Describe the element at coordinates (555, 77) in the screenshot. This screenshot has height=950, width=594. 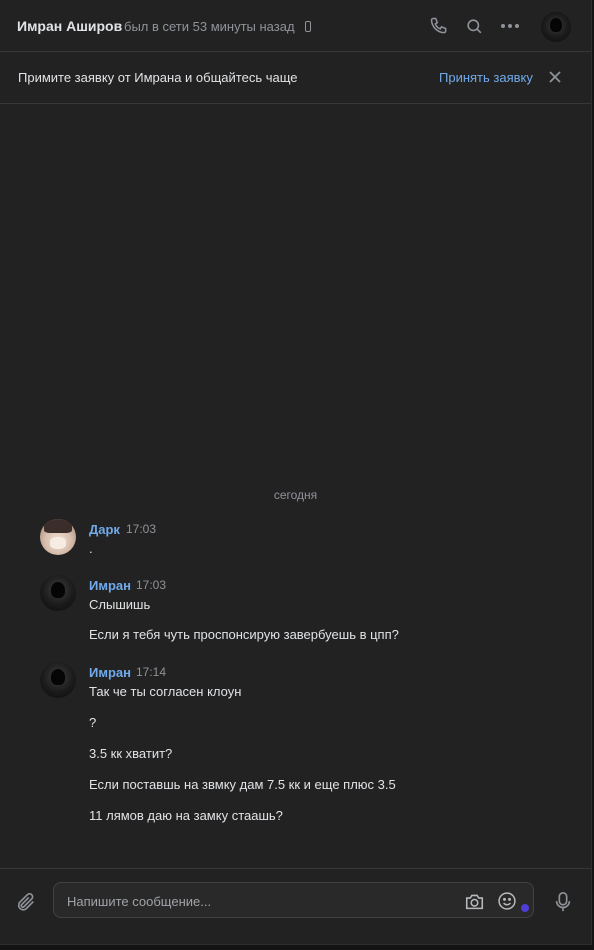
I see `close-icon` at that location.